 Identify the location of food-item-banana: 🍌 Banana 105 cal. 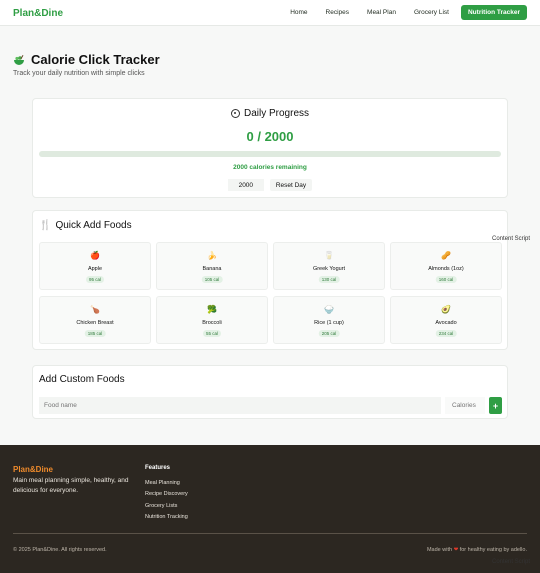
(212, 266).